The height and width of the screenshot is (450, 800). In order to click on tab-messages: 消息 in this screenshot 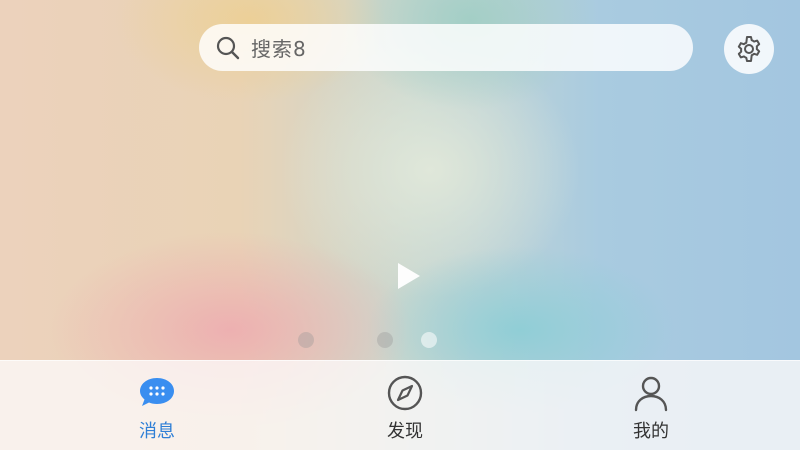, I will do `click(157, 409)`.